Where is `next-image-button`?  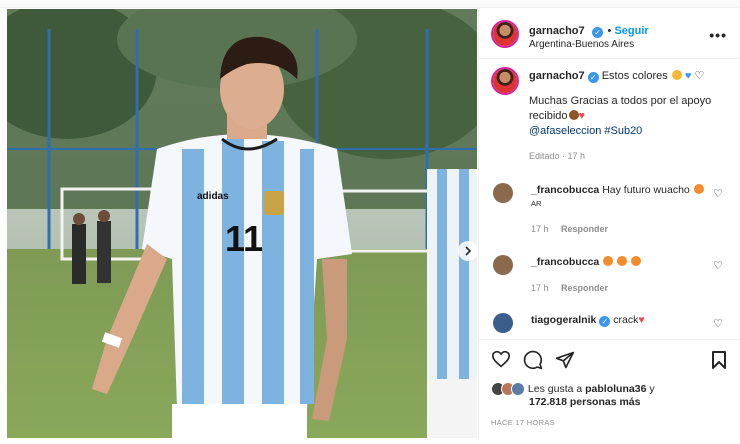
next-image-button is located at coordinates (467, 251).